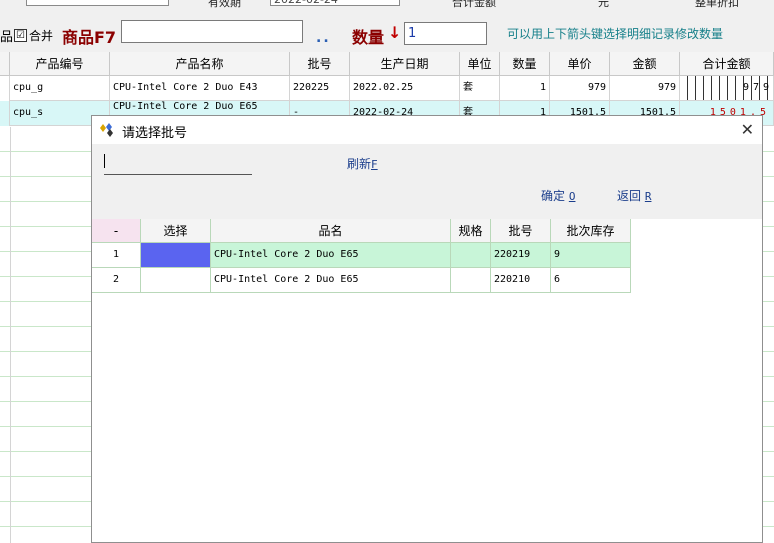 The height and width of the screenshot is (543, 774). I want to click on qty-sort-arrow-icon: ↓, so click(395, 32).